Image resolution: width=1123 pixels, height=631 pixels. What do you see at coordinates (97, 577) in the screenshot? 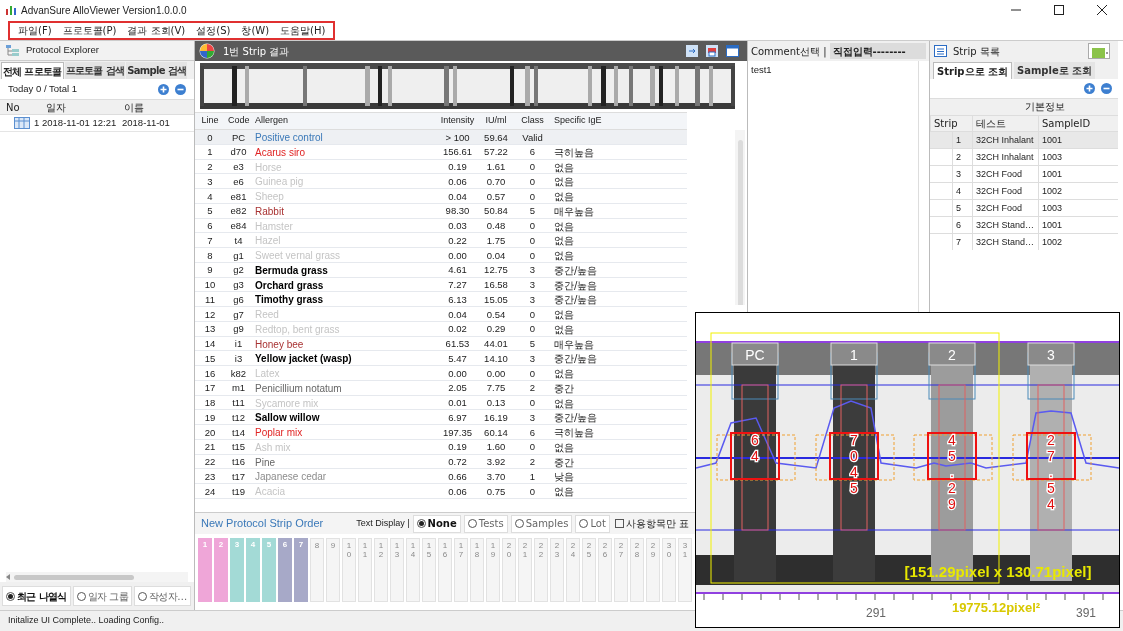
I see `horizontal-scrollbar` at bounding box center [97, 577].